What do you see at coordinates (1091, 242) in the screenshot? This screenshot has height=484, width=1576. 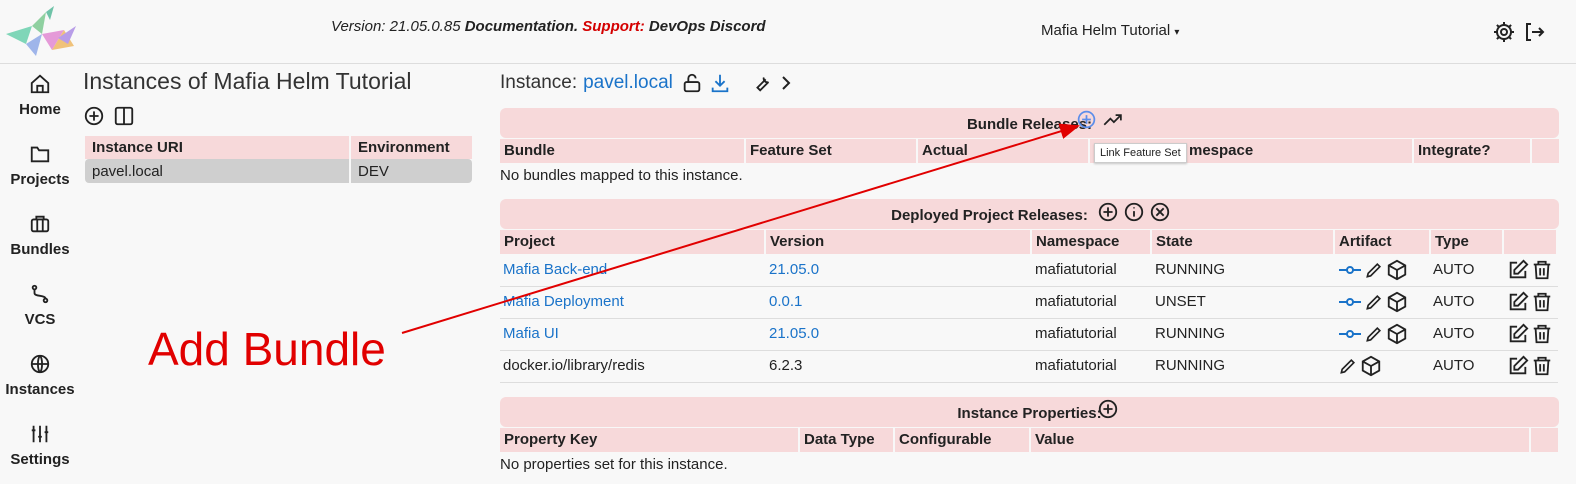 I see `column-header: Namespace` at bounding box center [1091, 242].